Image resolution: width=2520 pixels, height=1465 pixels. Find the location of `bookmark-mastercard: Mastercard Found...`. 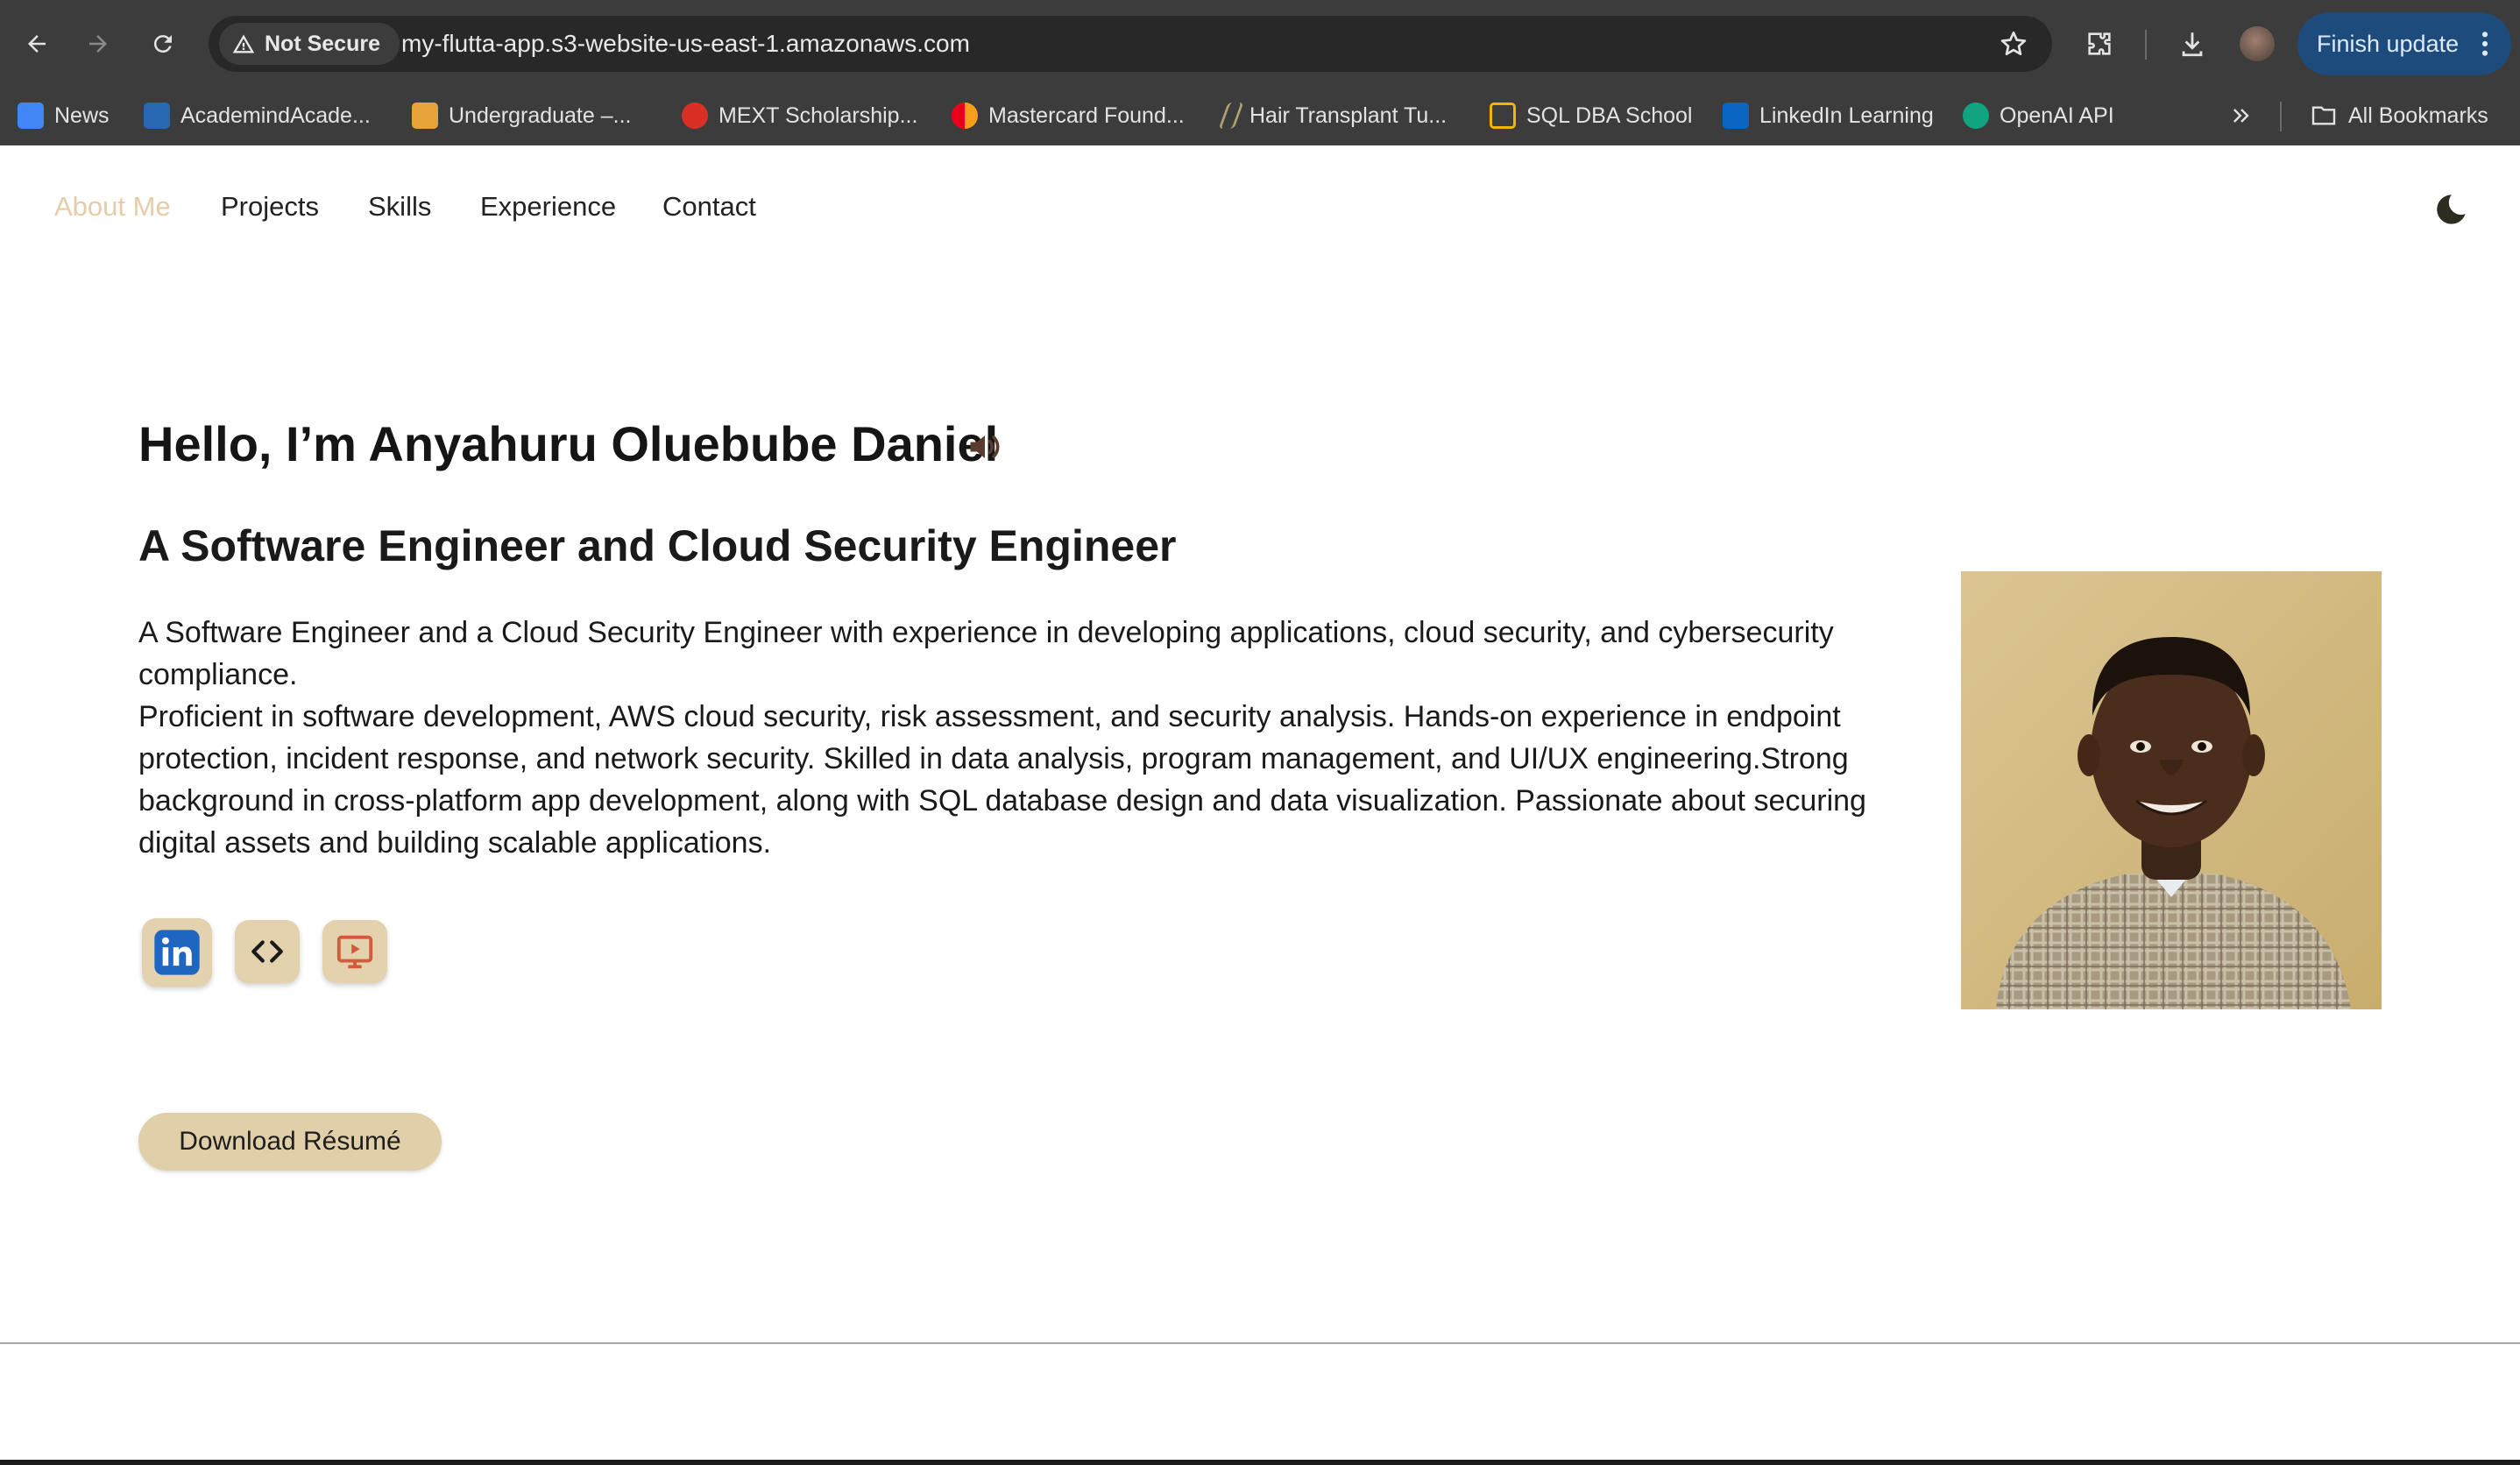

bookmark-mastercard: Mastercard Found... is located at coordinates (1068, 116).